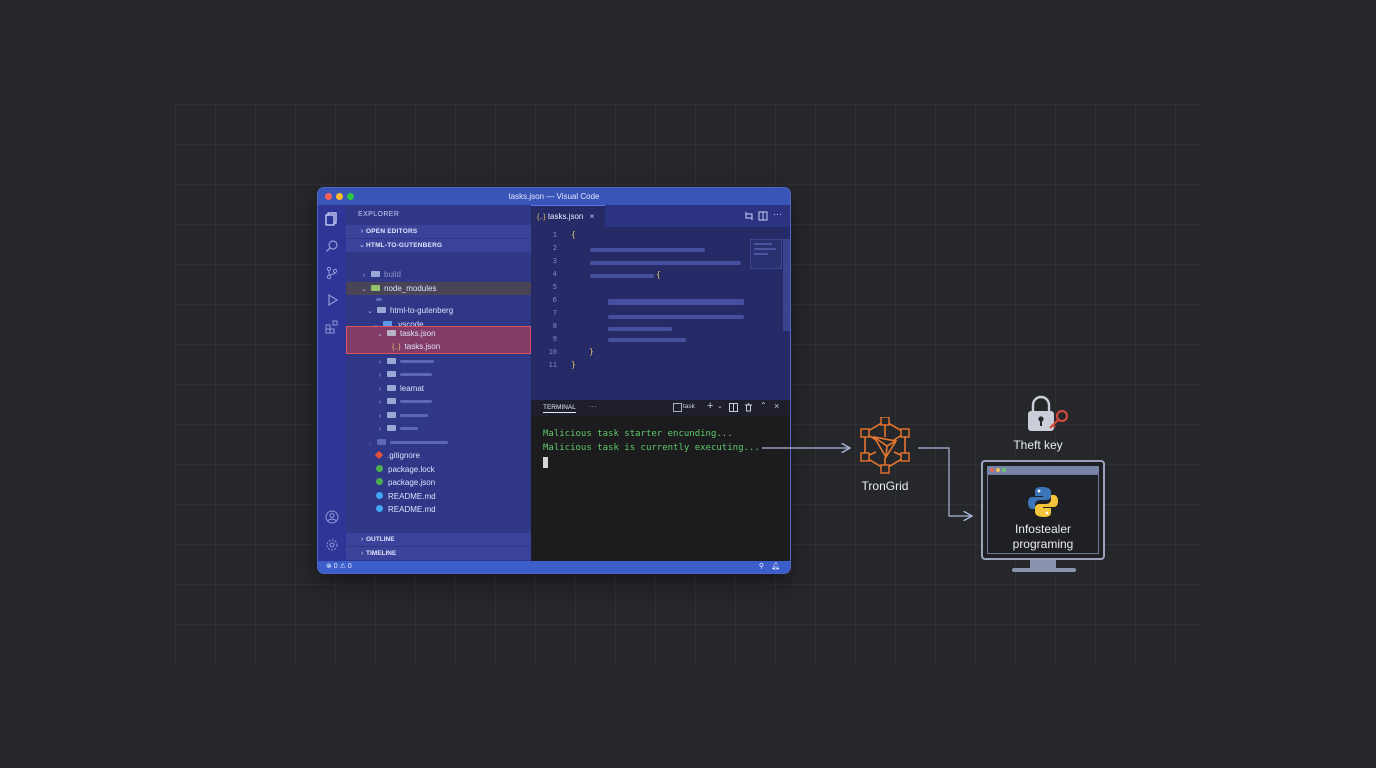 The height and width of the screenshot is (768, 1376). Describe the element at coordinates (1043, 544) in the screenshot. I see `infostealer-label-line-2: programing` at that location.